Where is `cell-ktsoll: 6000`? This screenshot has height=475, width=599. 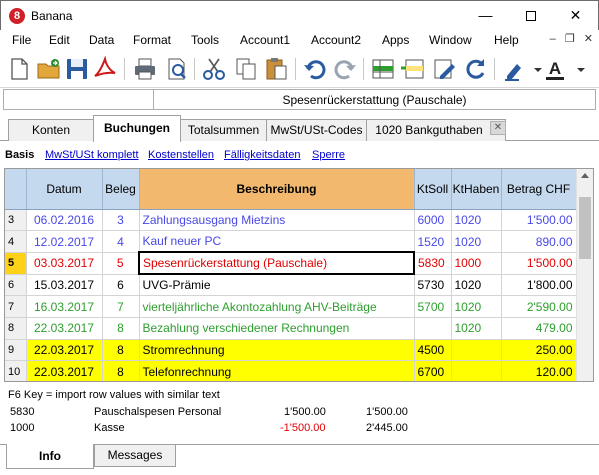
cell-ktsoll: 6000 is located at coordinates (433, 220).